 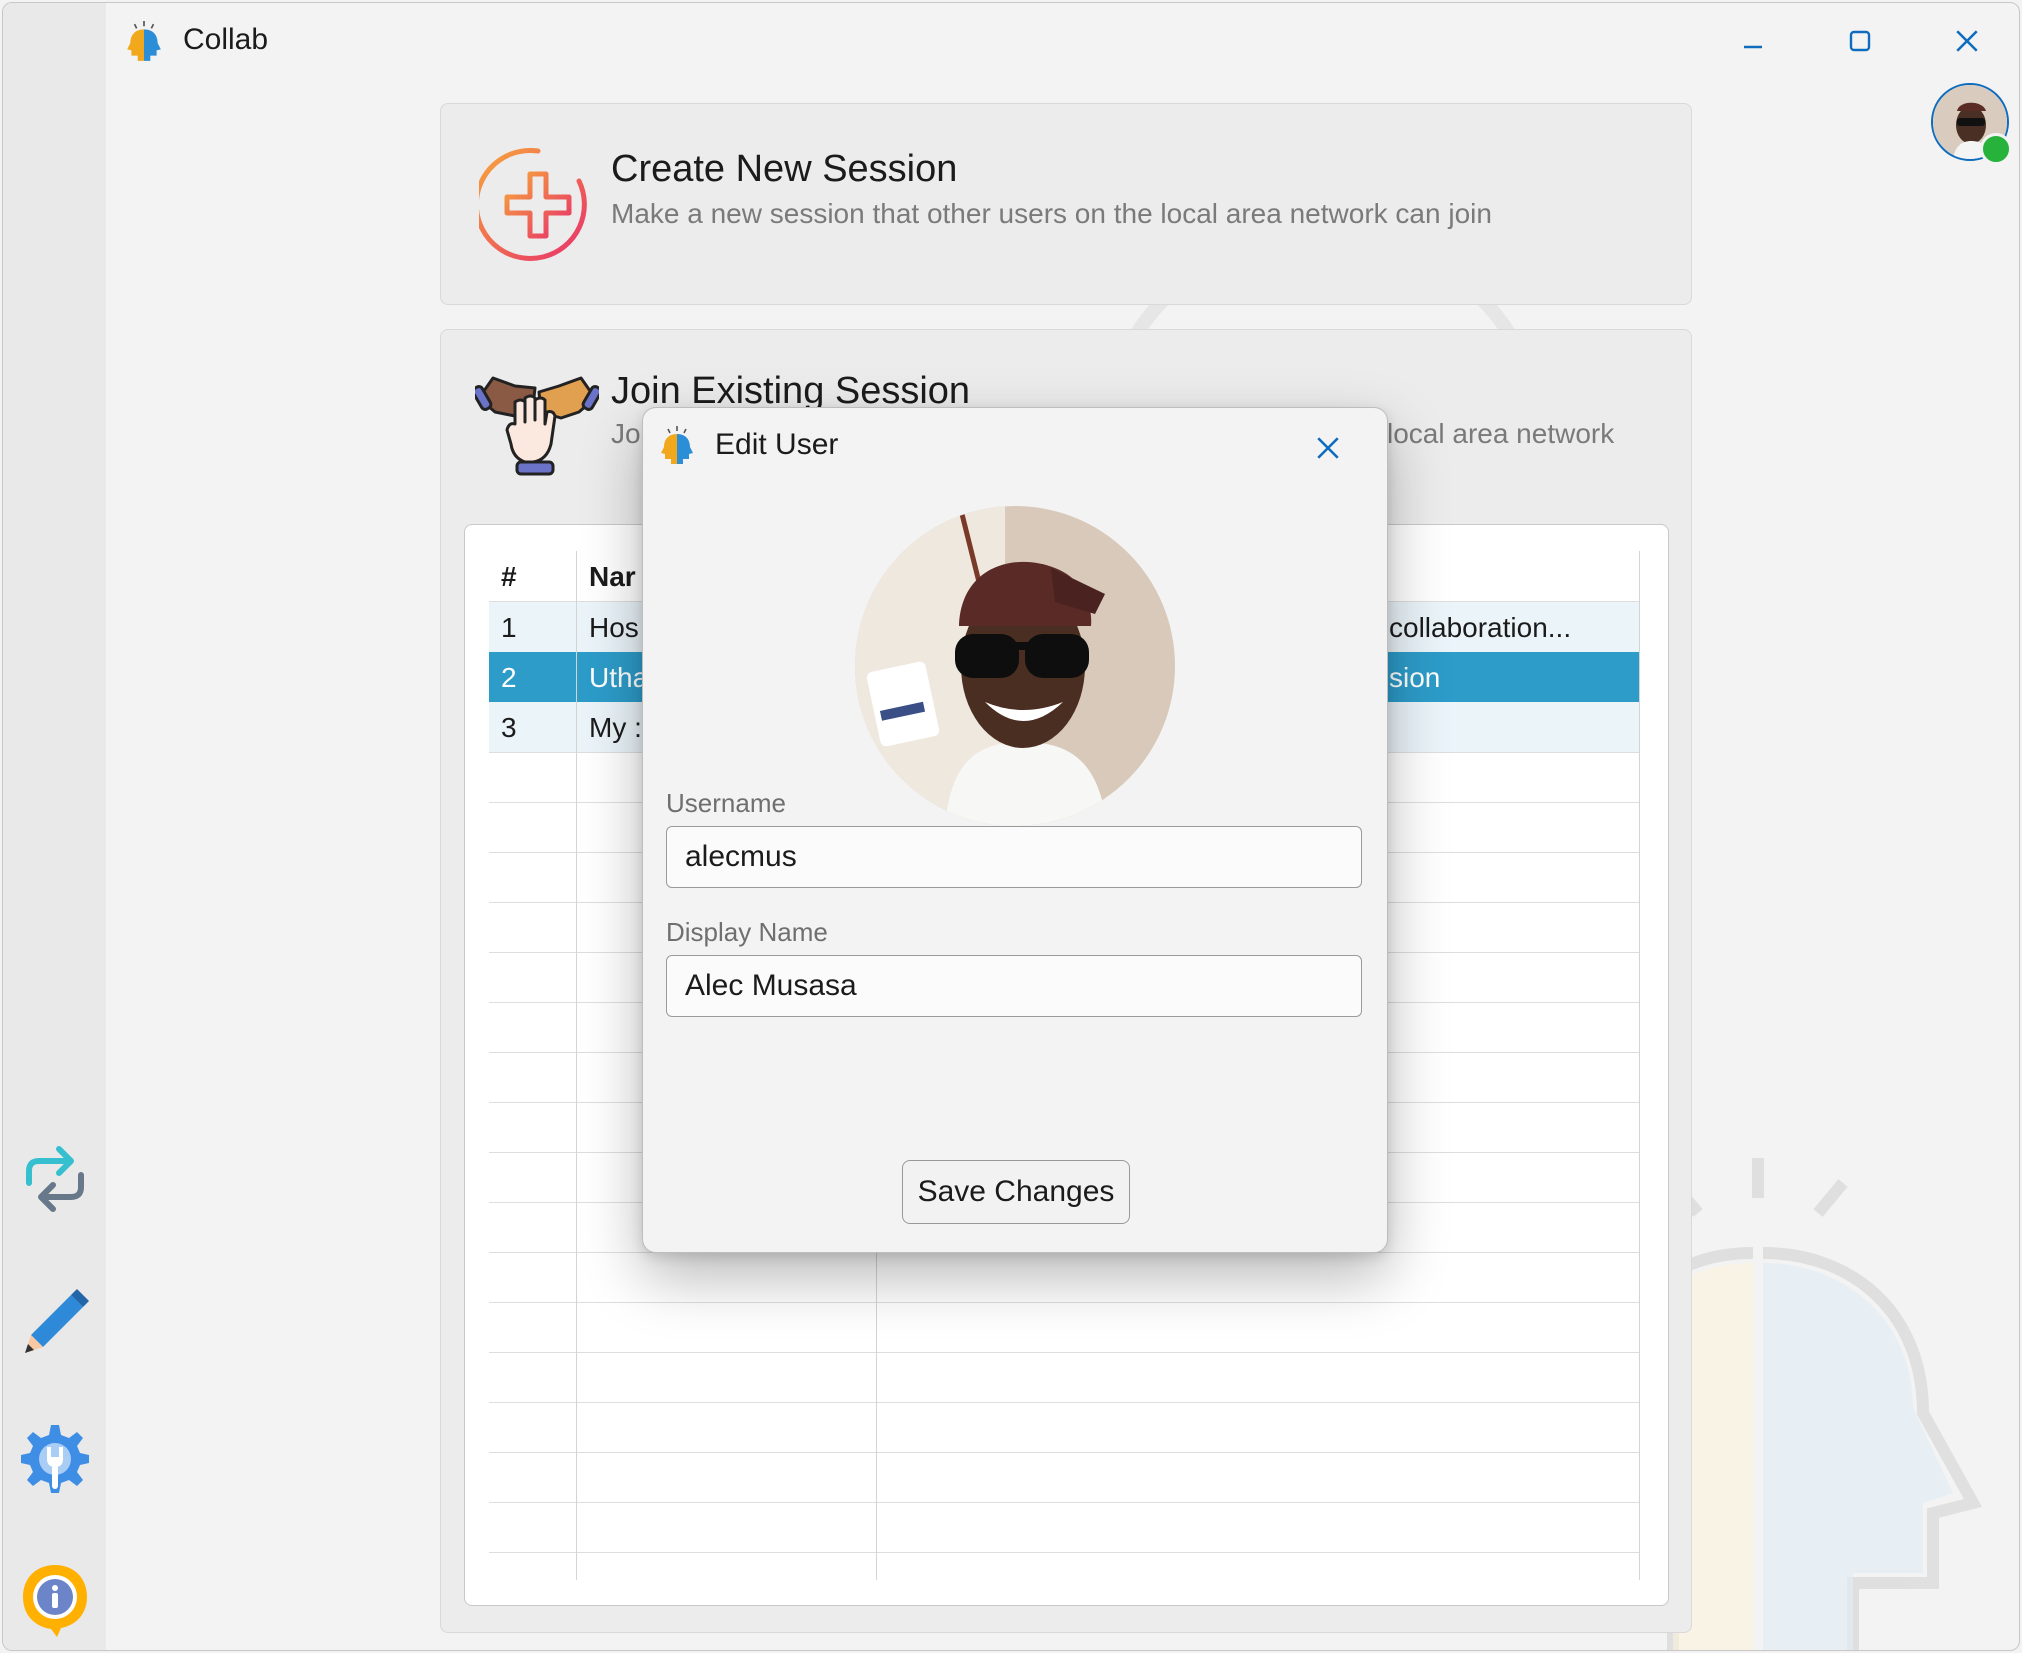 I want to click on minimize-icon, so click(x=1753, y=47).